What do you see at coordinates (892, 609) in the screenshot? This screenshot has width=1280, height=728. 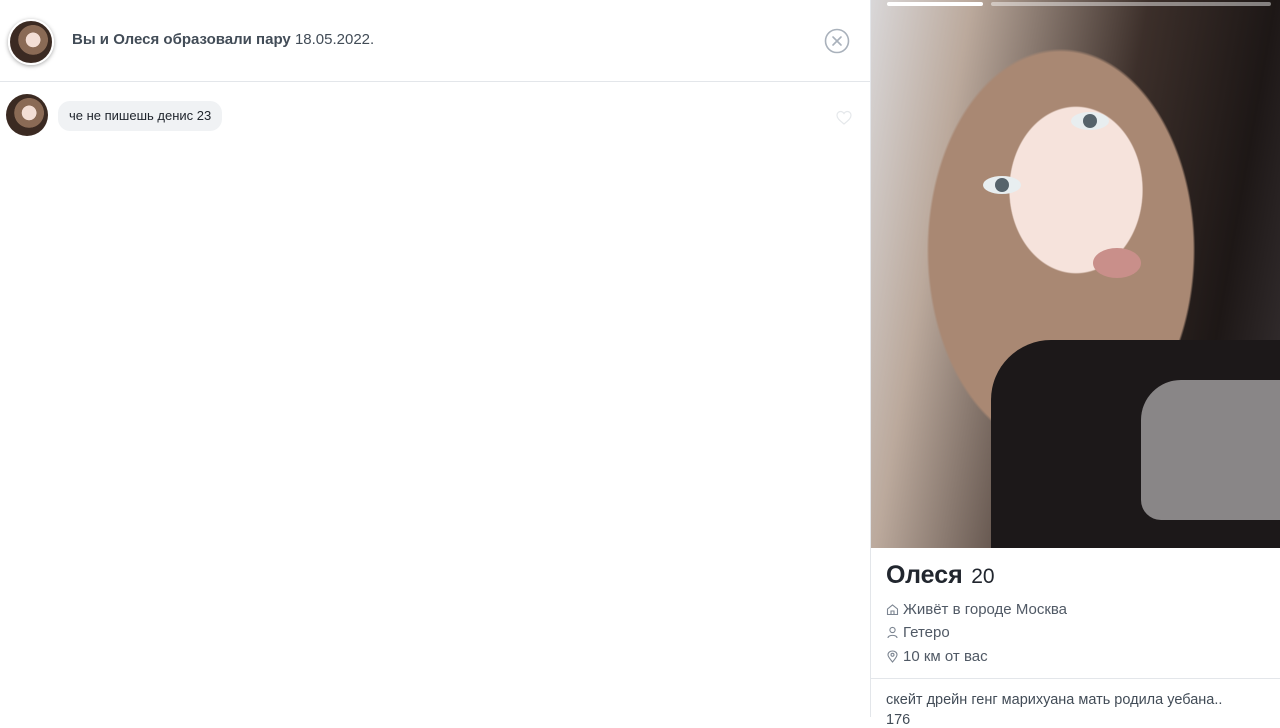 I see `house-icon` at bounding box center [892, 609].